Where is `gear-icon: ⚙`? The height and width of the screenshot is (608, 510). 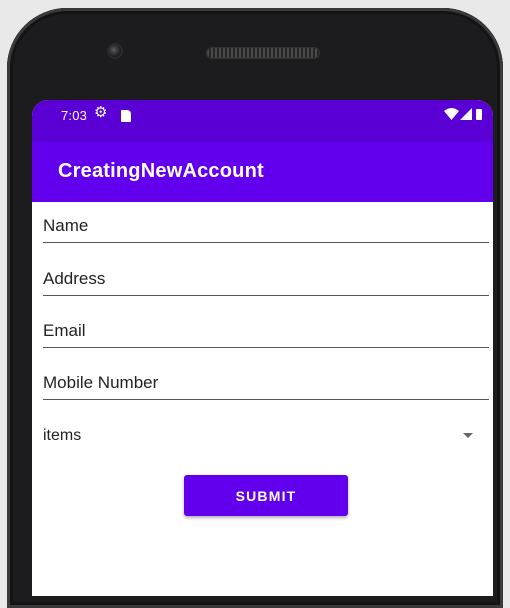
gear-icon: ⚙ is located at coordinates (101, 112).